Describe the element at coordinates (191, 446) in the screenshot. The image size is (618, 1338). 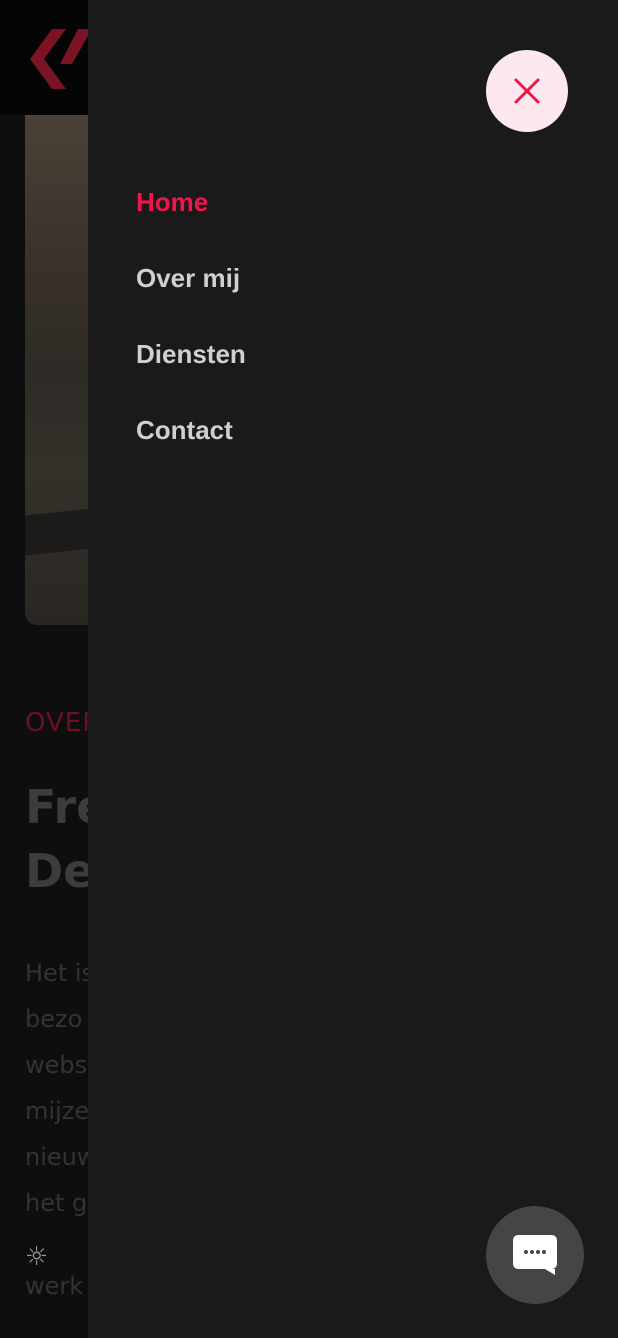
I see `nav-item-contact: Contact` at that location.